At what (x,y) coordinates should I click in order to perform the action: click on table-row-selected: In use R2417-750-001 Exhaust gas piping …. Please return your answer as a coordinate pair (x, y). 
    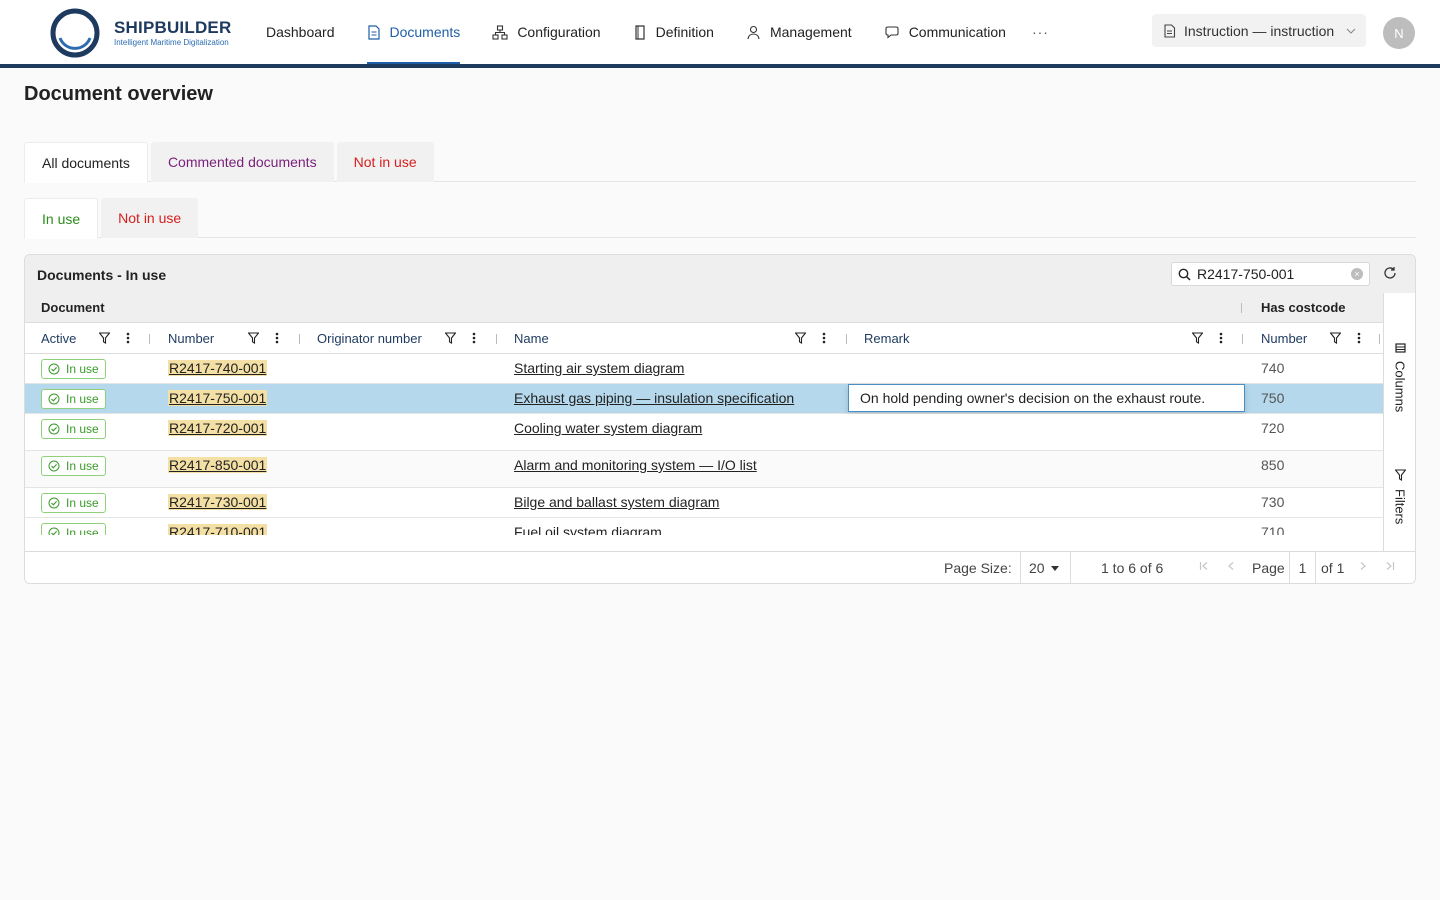
    Looking at the image, I should click on (704, 399).